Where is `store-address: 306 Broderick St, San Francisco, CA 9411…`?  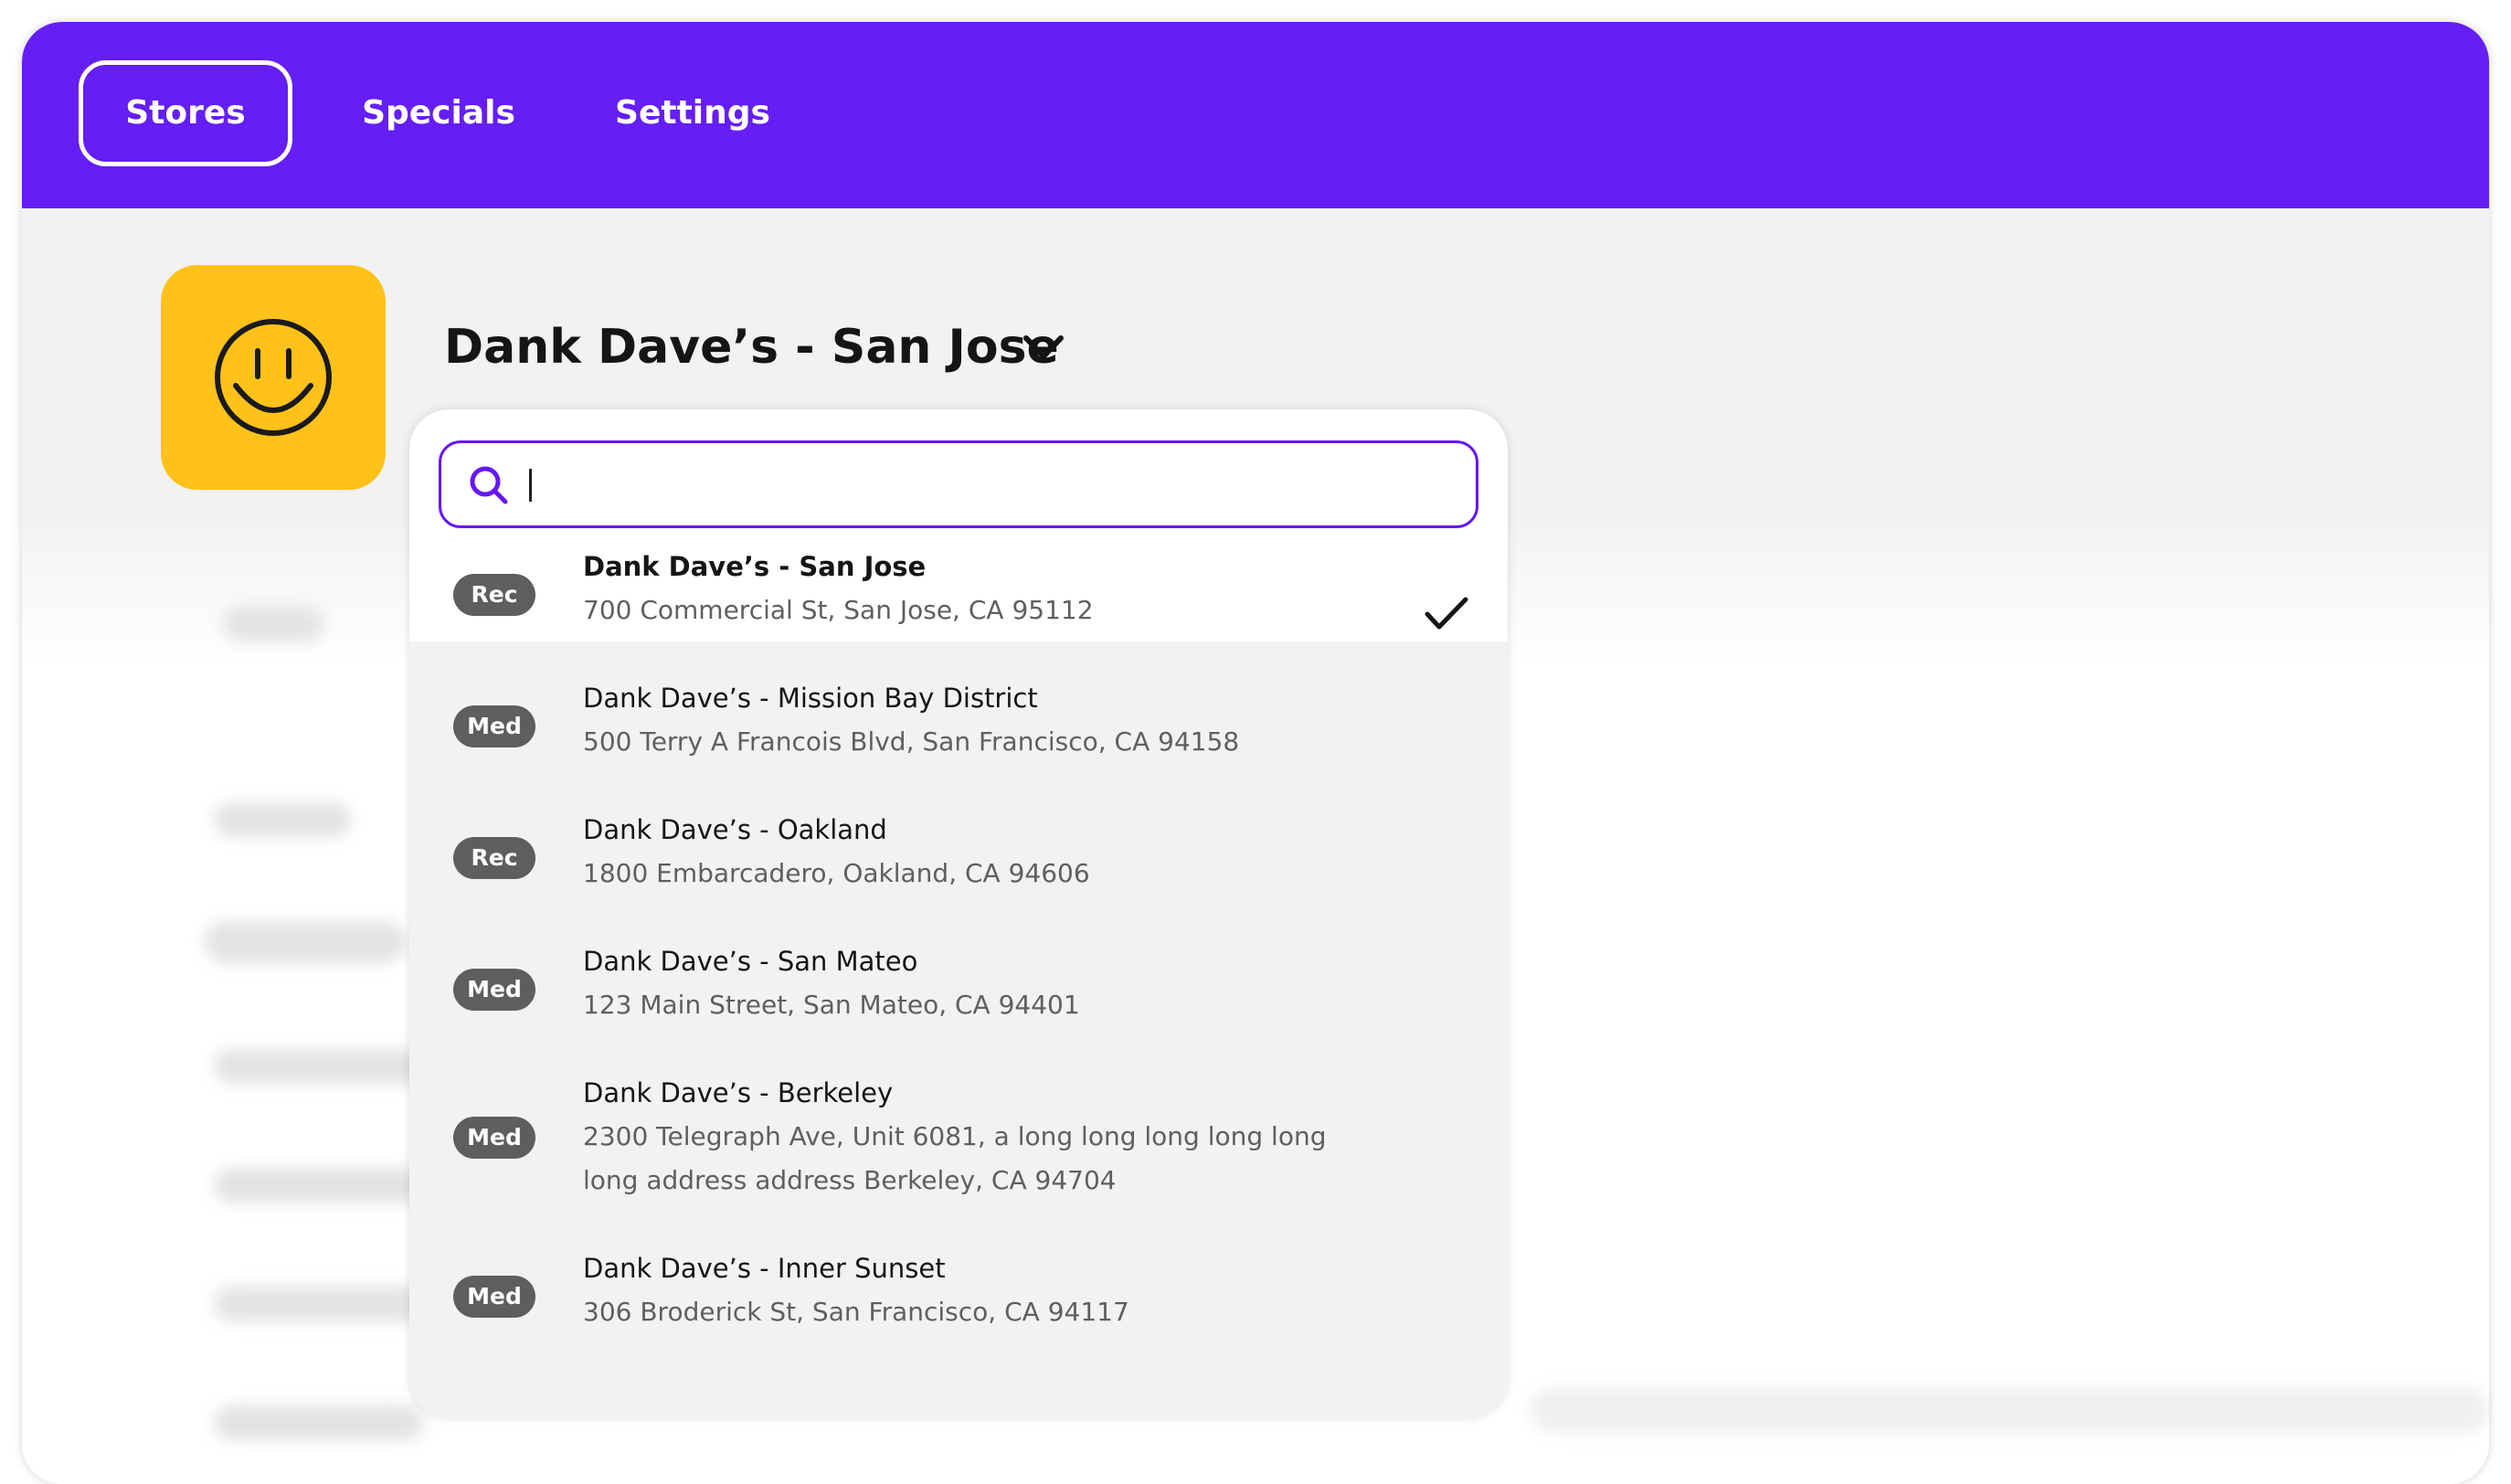 store-address: 306 Broderick St, San Francisco, CA 9411… is located at coordinates (856, 1312).